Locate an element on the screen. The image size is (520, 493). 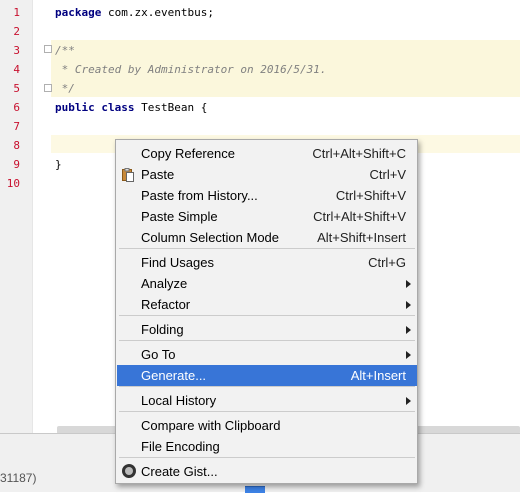
comment-text: */ is located at coordinates (65, 88).